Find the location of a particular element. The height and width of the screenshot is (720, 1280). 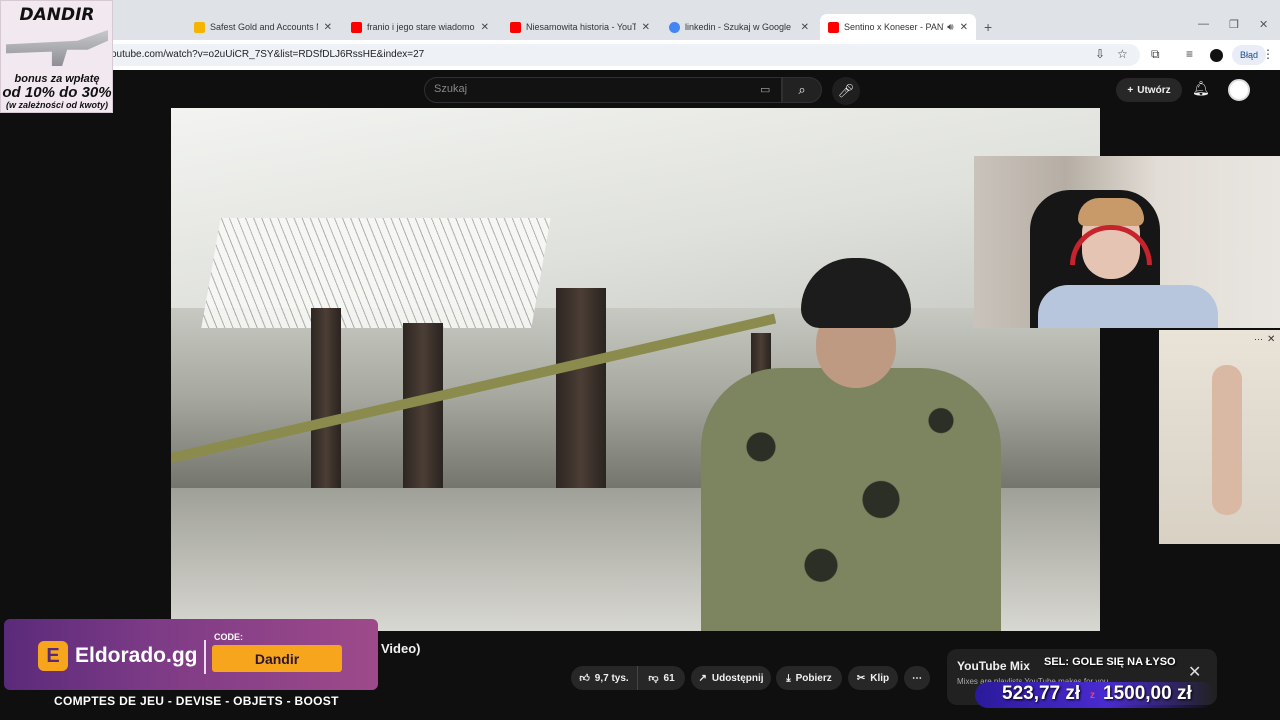

browser-tab: Niesamowita historia - YouTube ✕ is located at coordinates (580, 27).